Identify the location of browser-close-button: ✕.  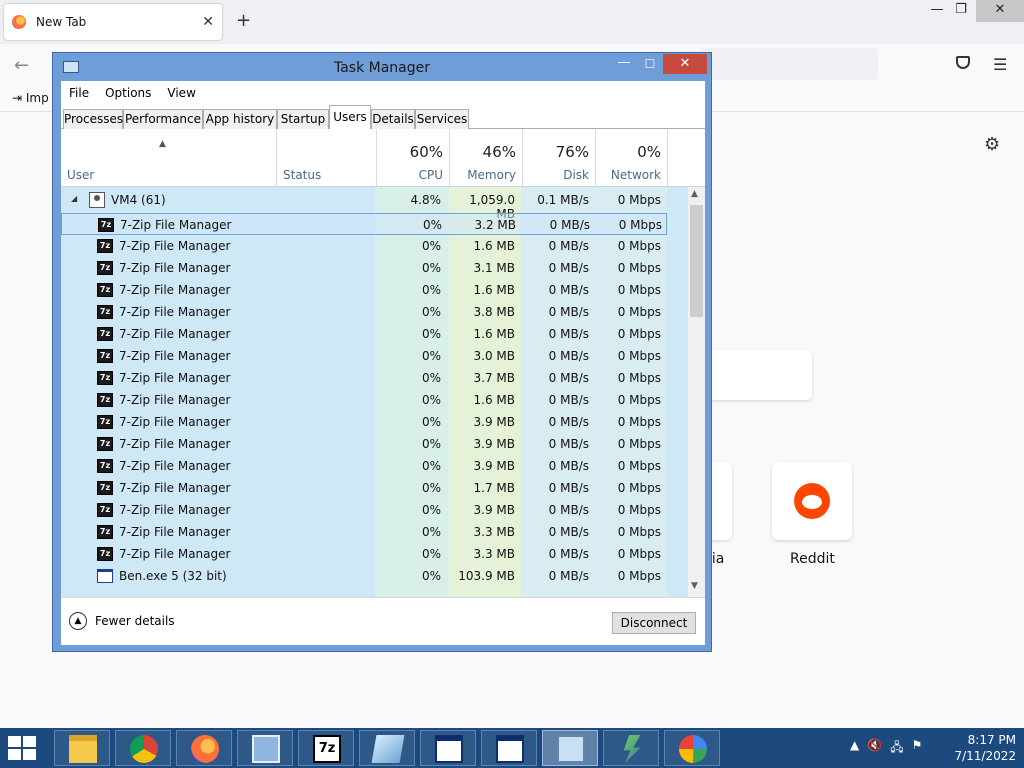
(1000, 11).